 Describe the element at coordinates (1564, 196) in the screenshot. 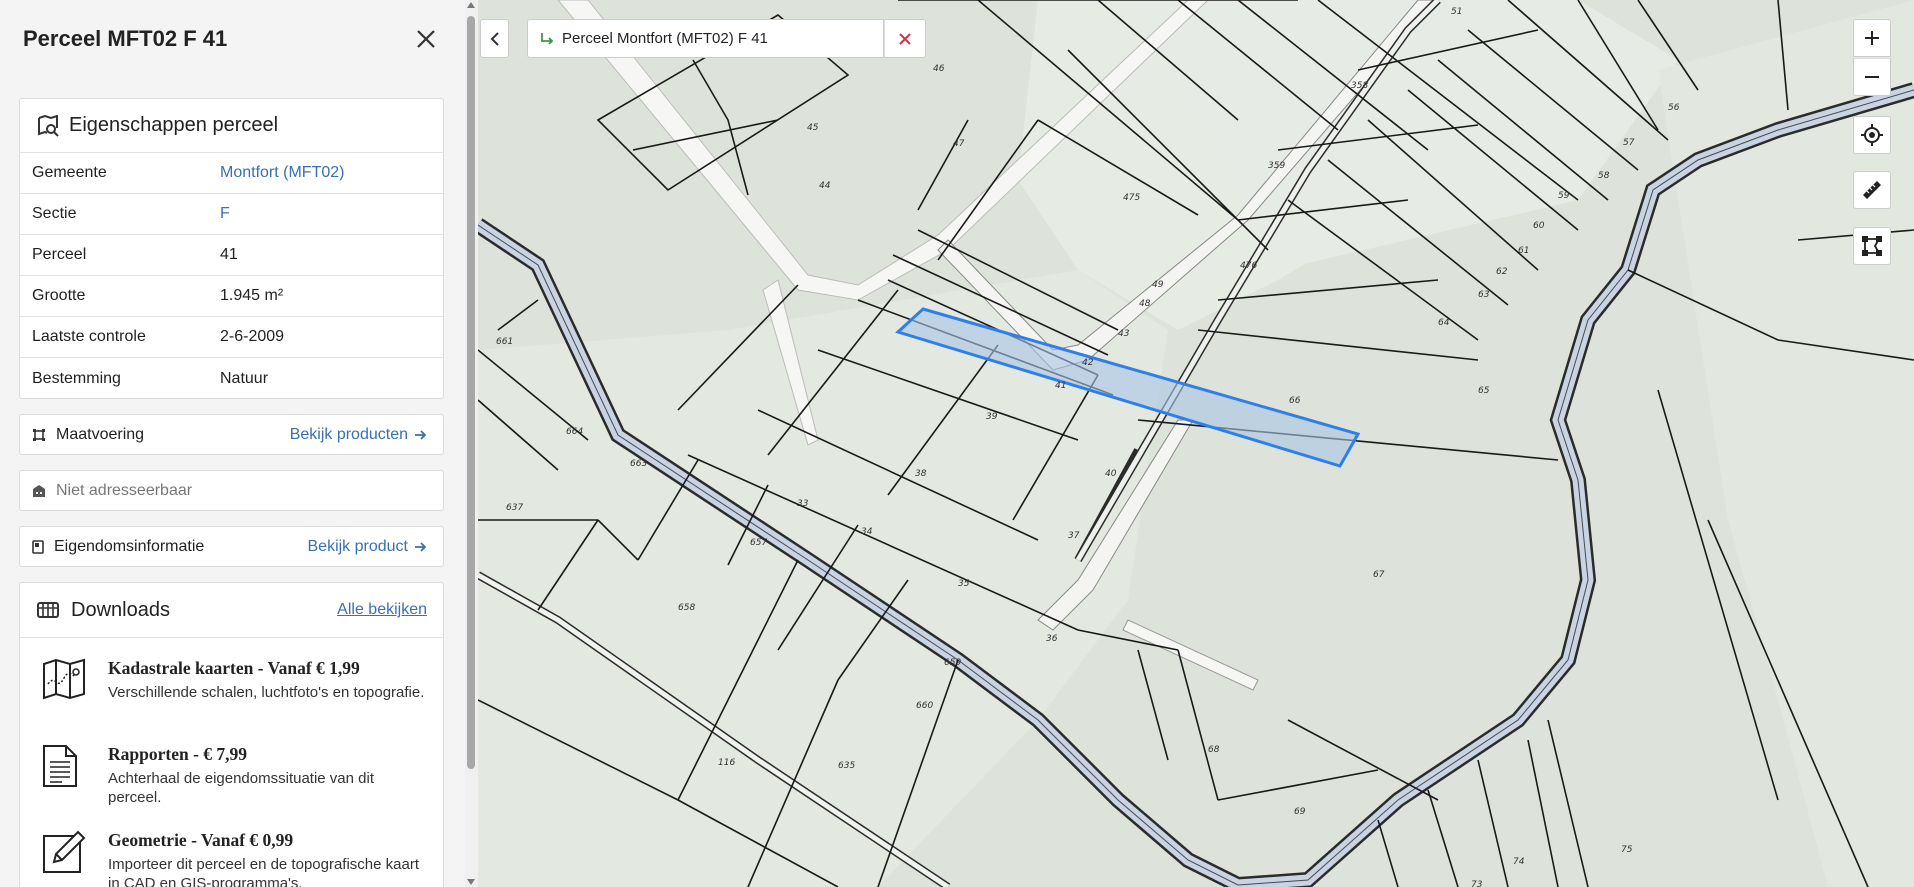

I see `parcel-label: 59` at that location.